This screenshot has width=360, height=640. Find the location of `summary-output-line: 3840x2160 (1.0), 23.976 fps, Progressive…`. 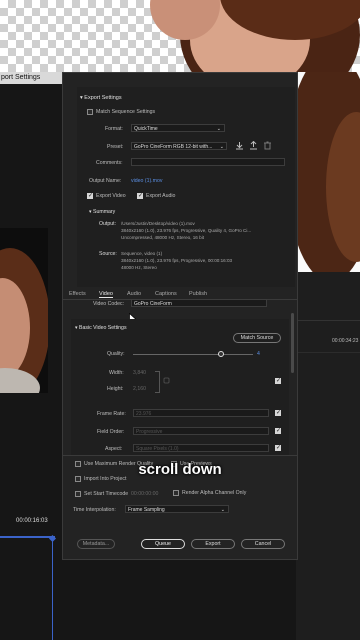

summary-output-line: 3840x2160 (1.0), 23.976 fps, Progressive… is located at coordinates (186, 230).